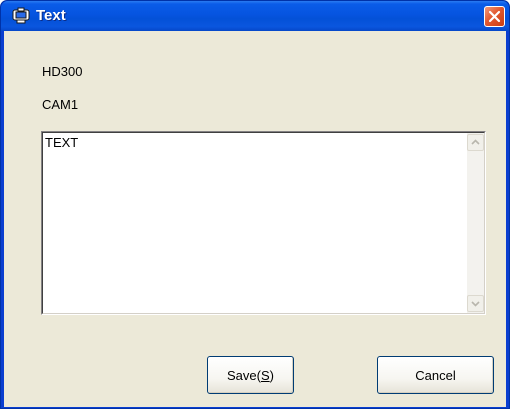  I want to click on window-title: Text, so click(51, 15).